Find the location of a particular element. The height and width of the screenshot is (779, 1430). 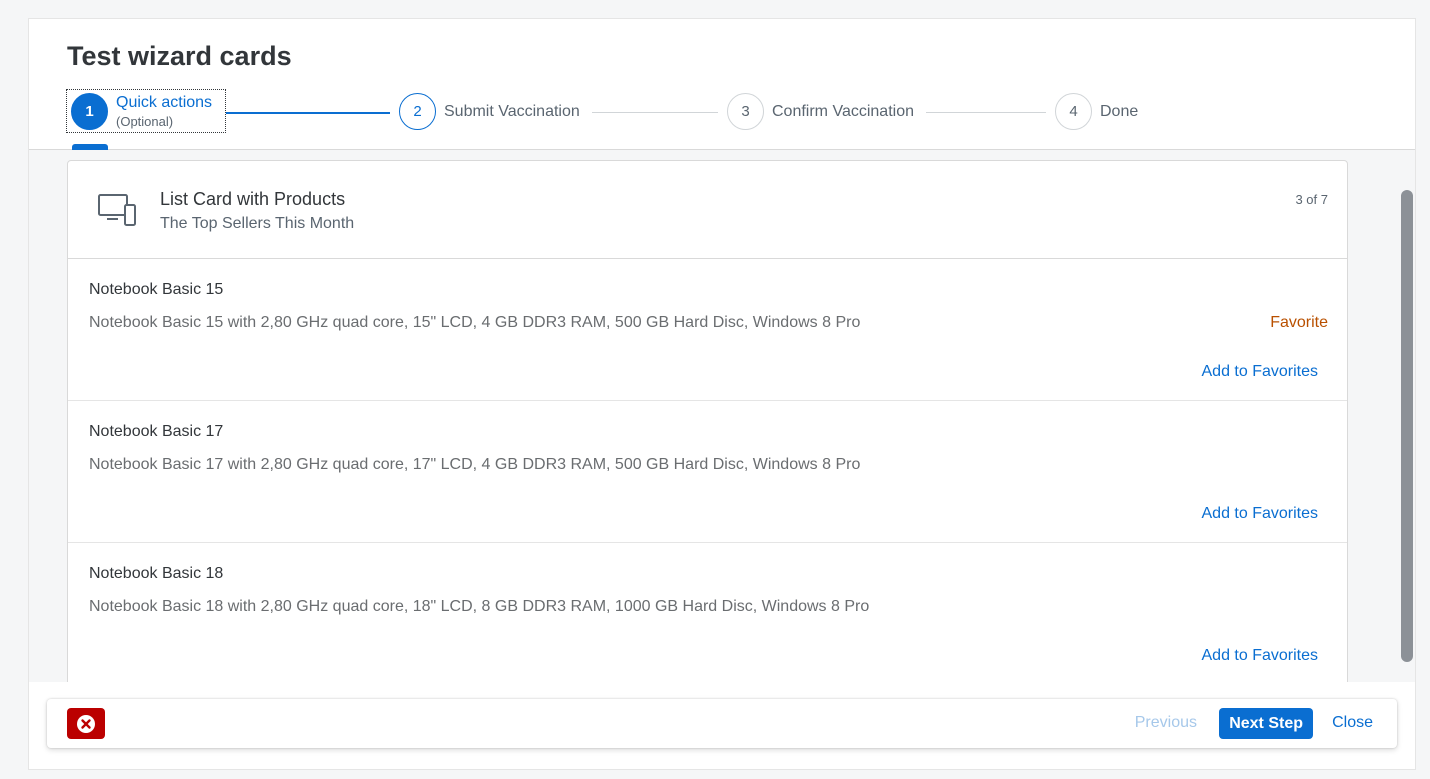

step-2-label: Submit Vaccination is located at coordinates (512, 111).